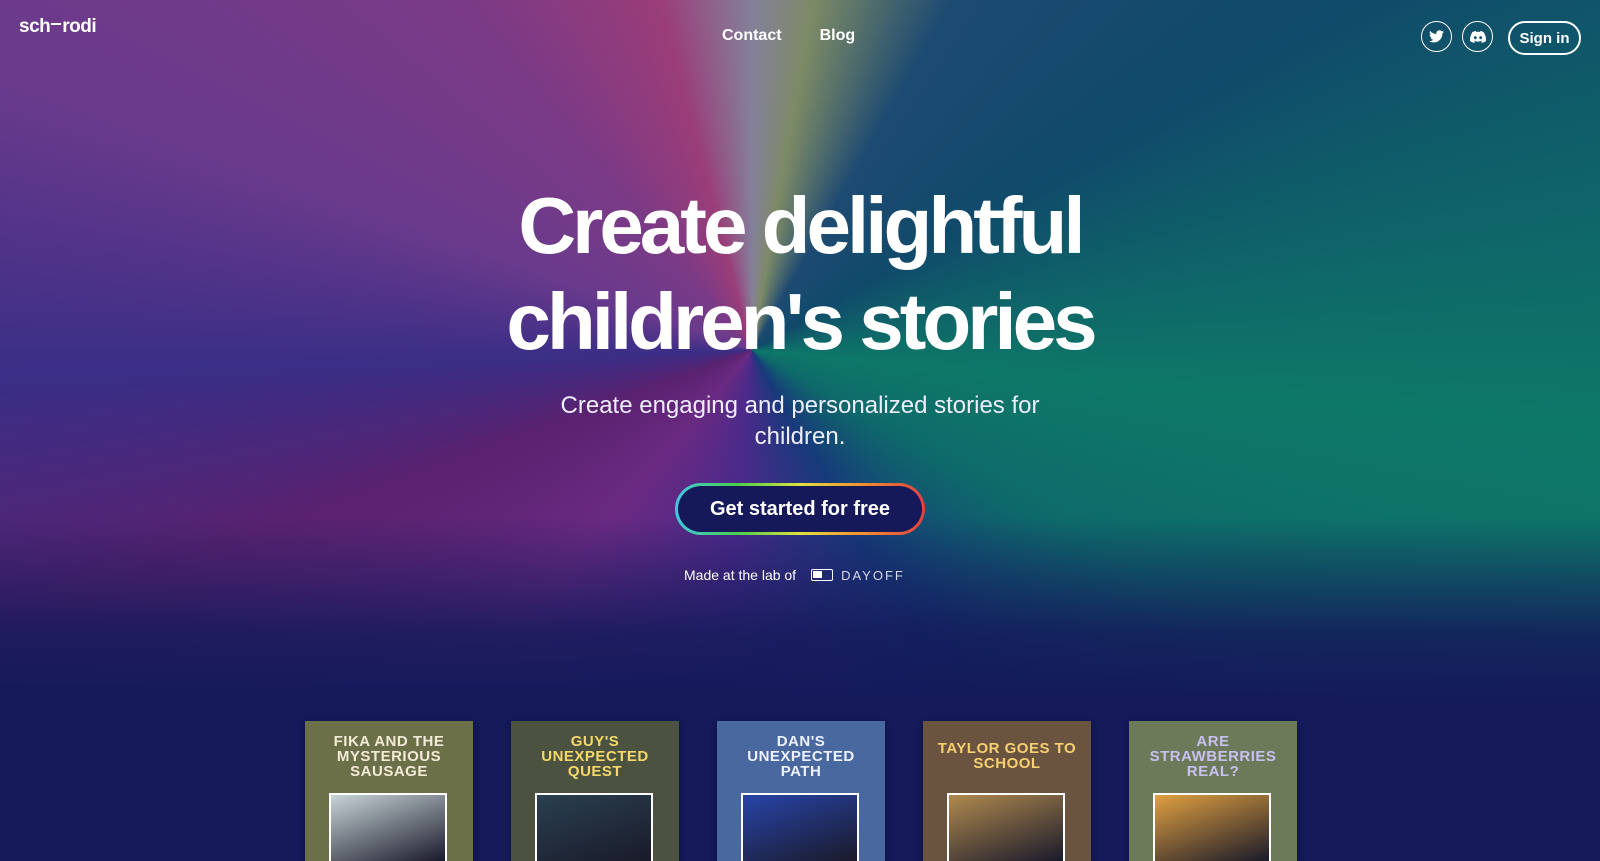  What do you see at coordinates (595, 756) in the screenshot?
I see `book-title: GUY'S UNEXPECTED QUEST` at bounding box center [595, 756].